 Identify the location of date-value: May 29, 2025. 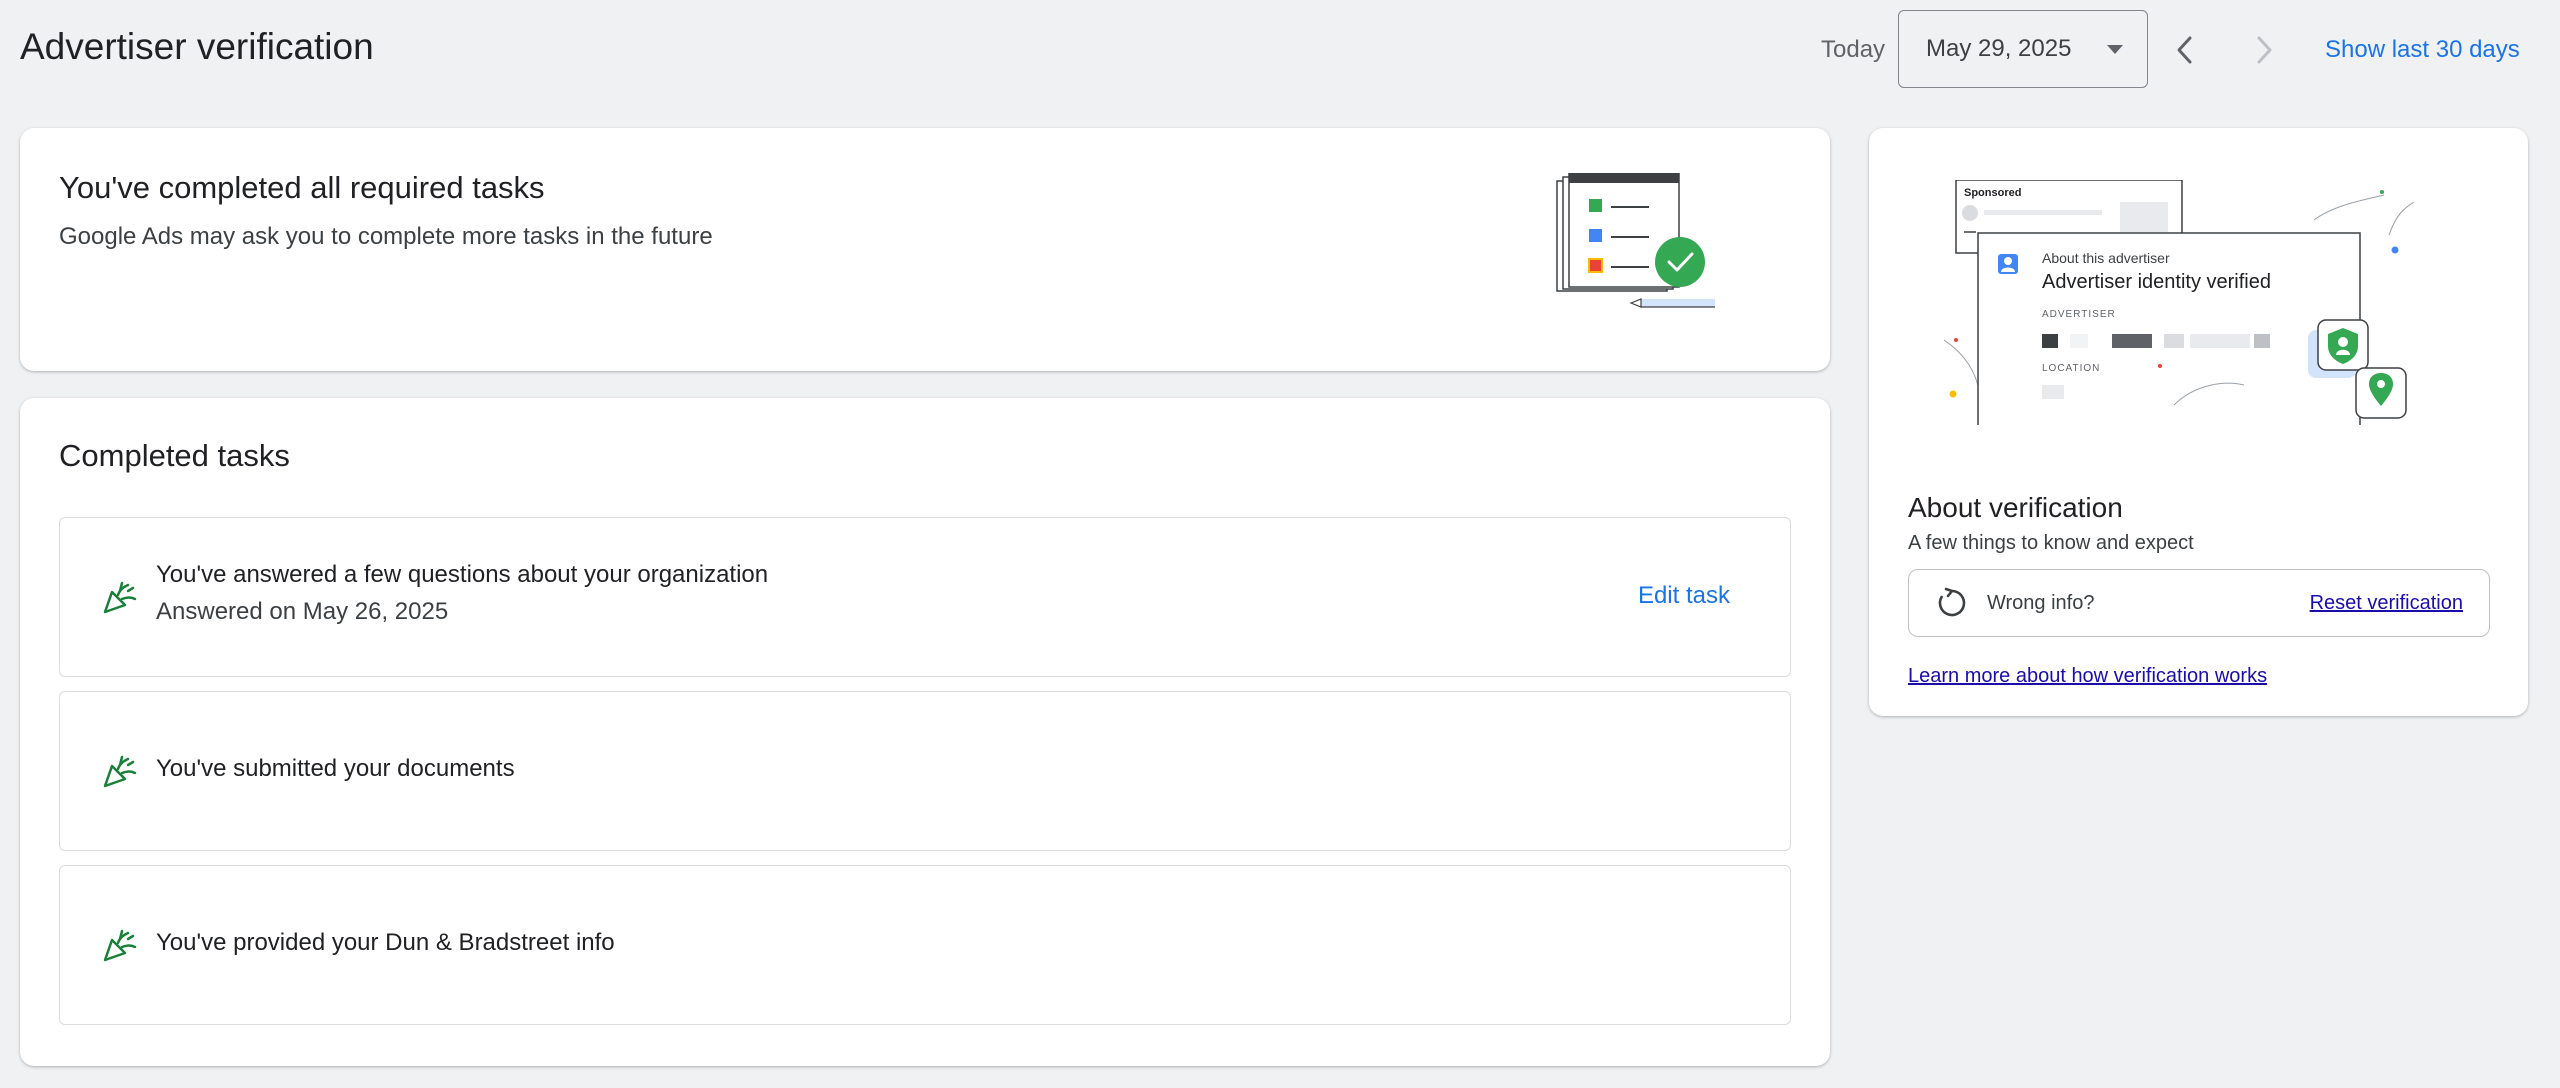
(1999, 48).